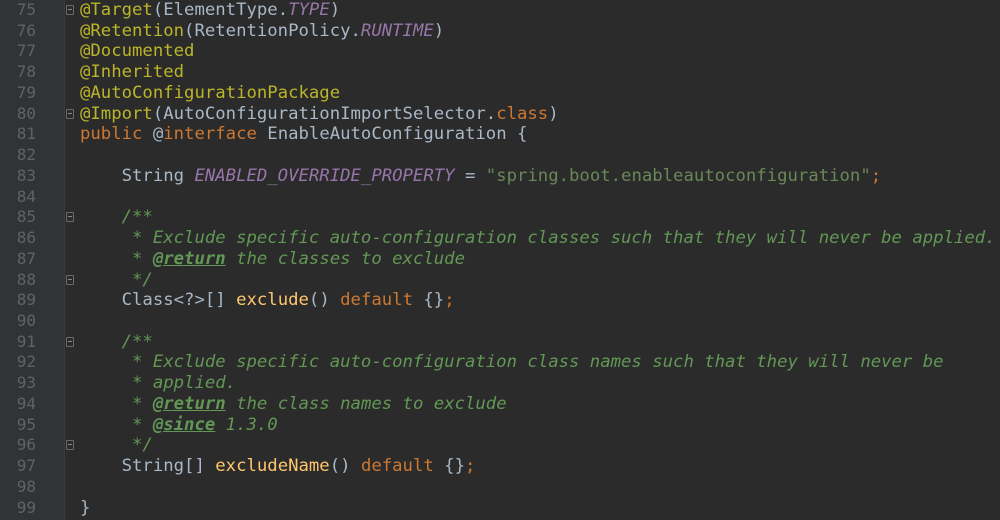 The image size is (1000, 520). I want to click on code-token-doctag: @return, so click(189, 403).